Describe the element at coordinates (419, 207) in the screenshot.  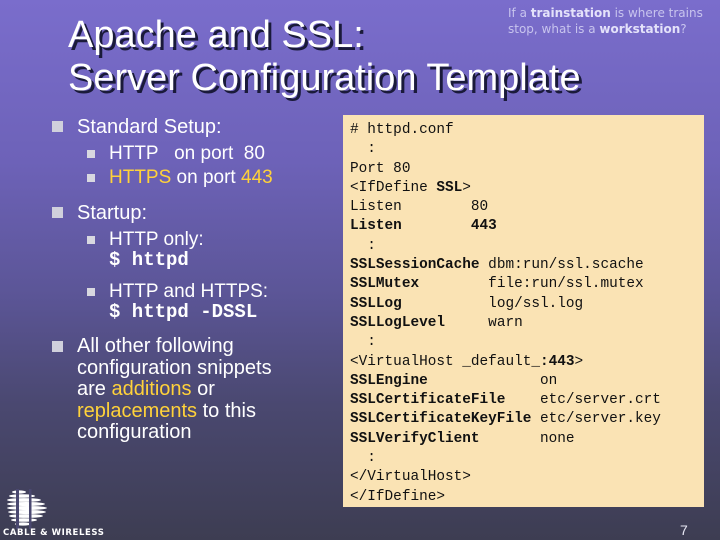
I see `code-line: Listen 80` at that location.